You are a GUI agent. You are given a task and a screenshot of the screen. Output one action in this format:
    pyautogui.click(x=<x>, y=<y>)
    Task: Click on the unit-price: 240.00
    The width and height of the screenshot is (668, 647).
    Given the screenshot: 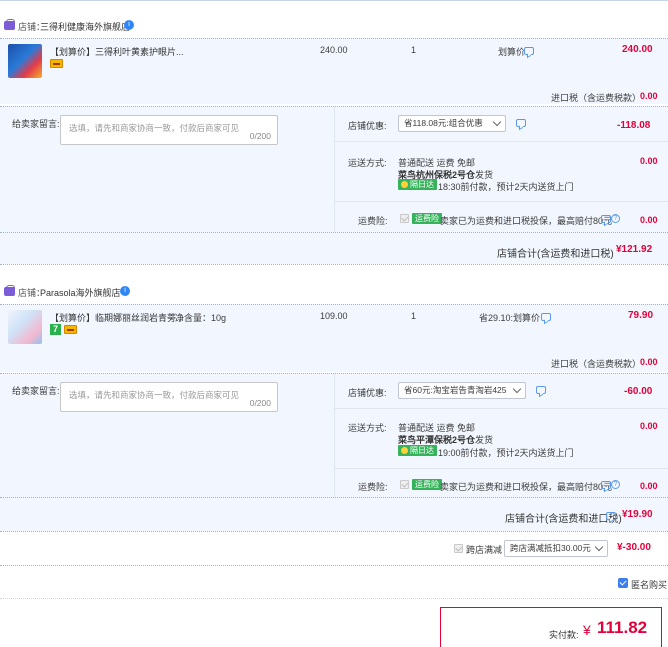 What is the action you would take?
    pyautogui.click(x=334, y=50)
    